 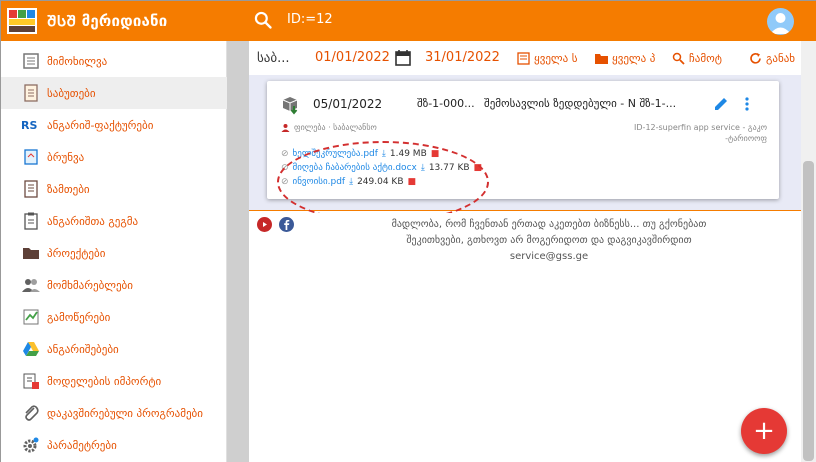 What do you see at coordinates (329, 127) in the screenshot?
I see `document-meta: ფილება · საბალანსო` at bounding box center [329, 127].